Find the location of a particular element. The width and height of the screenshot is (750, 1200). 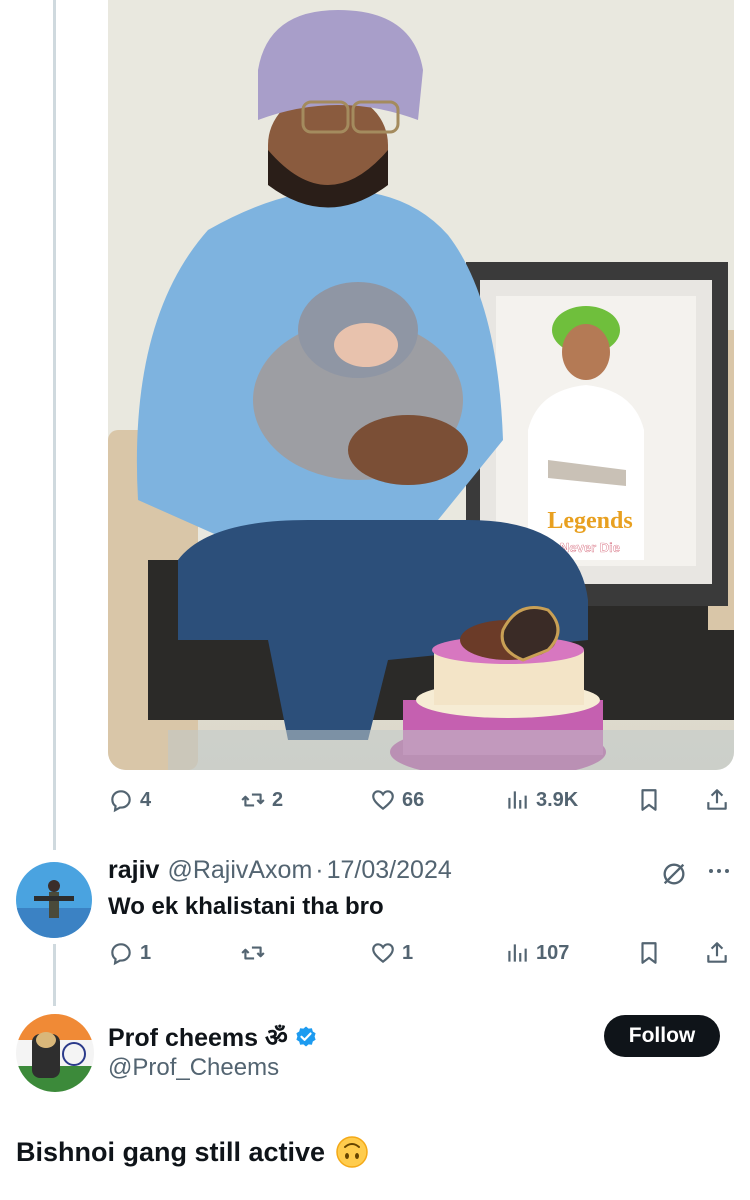

frame-caption-line1: Legends is located at coordinates (589, 521).